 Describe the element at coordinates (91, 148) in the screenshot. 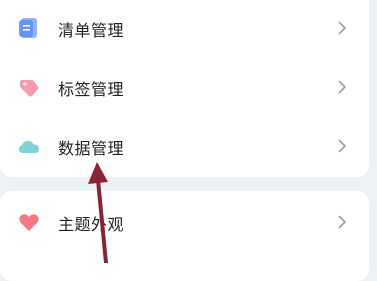

I see `data-management-label: 数据管理` at that location.